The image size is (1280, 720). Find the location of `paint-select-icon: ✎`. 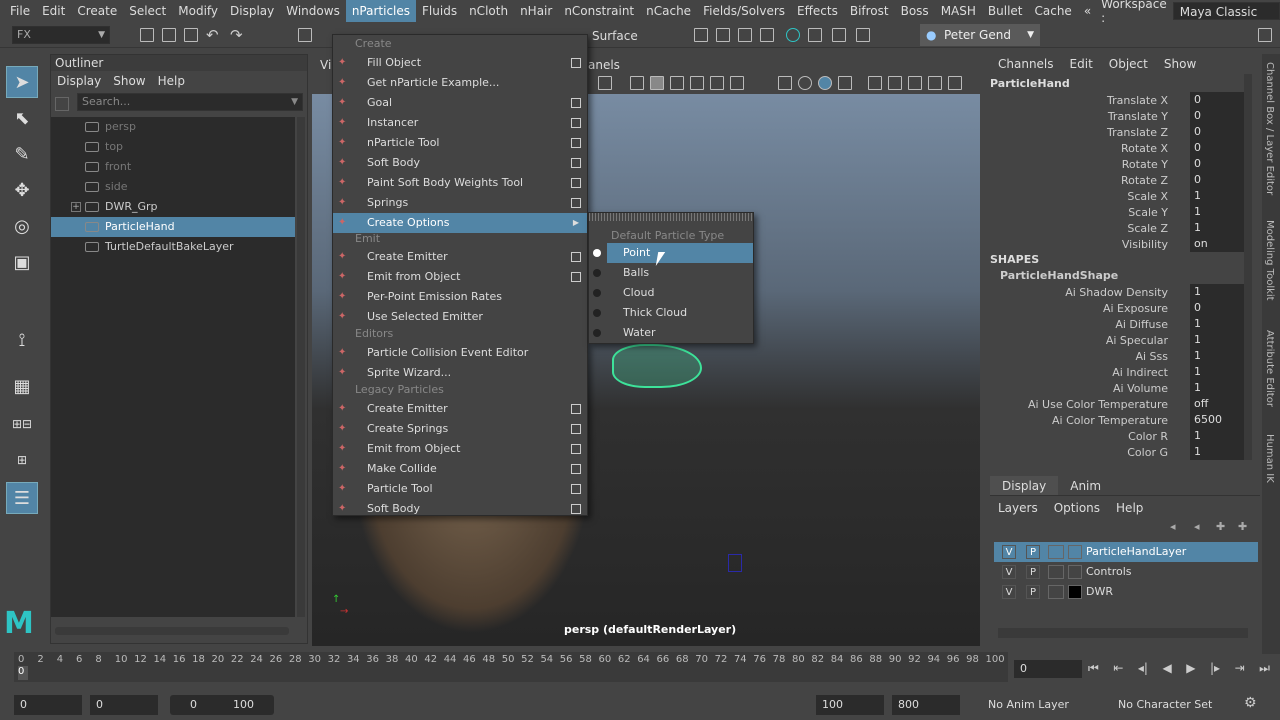

paint-select-icon: ✎ is located at coordinates (22, 154).